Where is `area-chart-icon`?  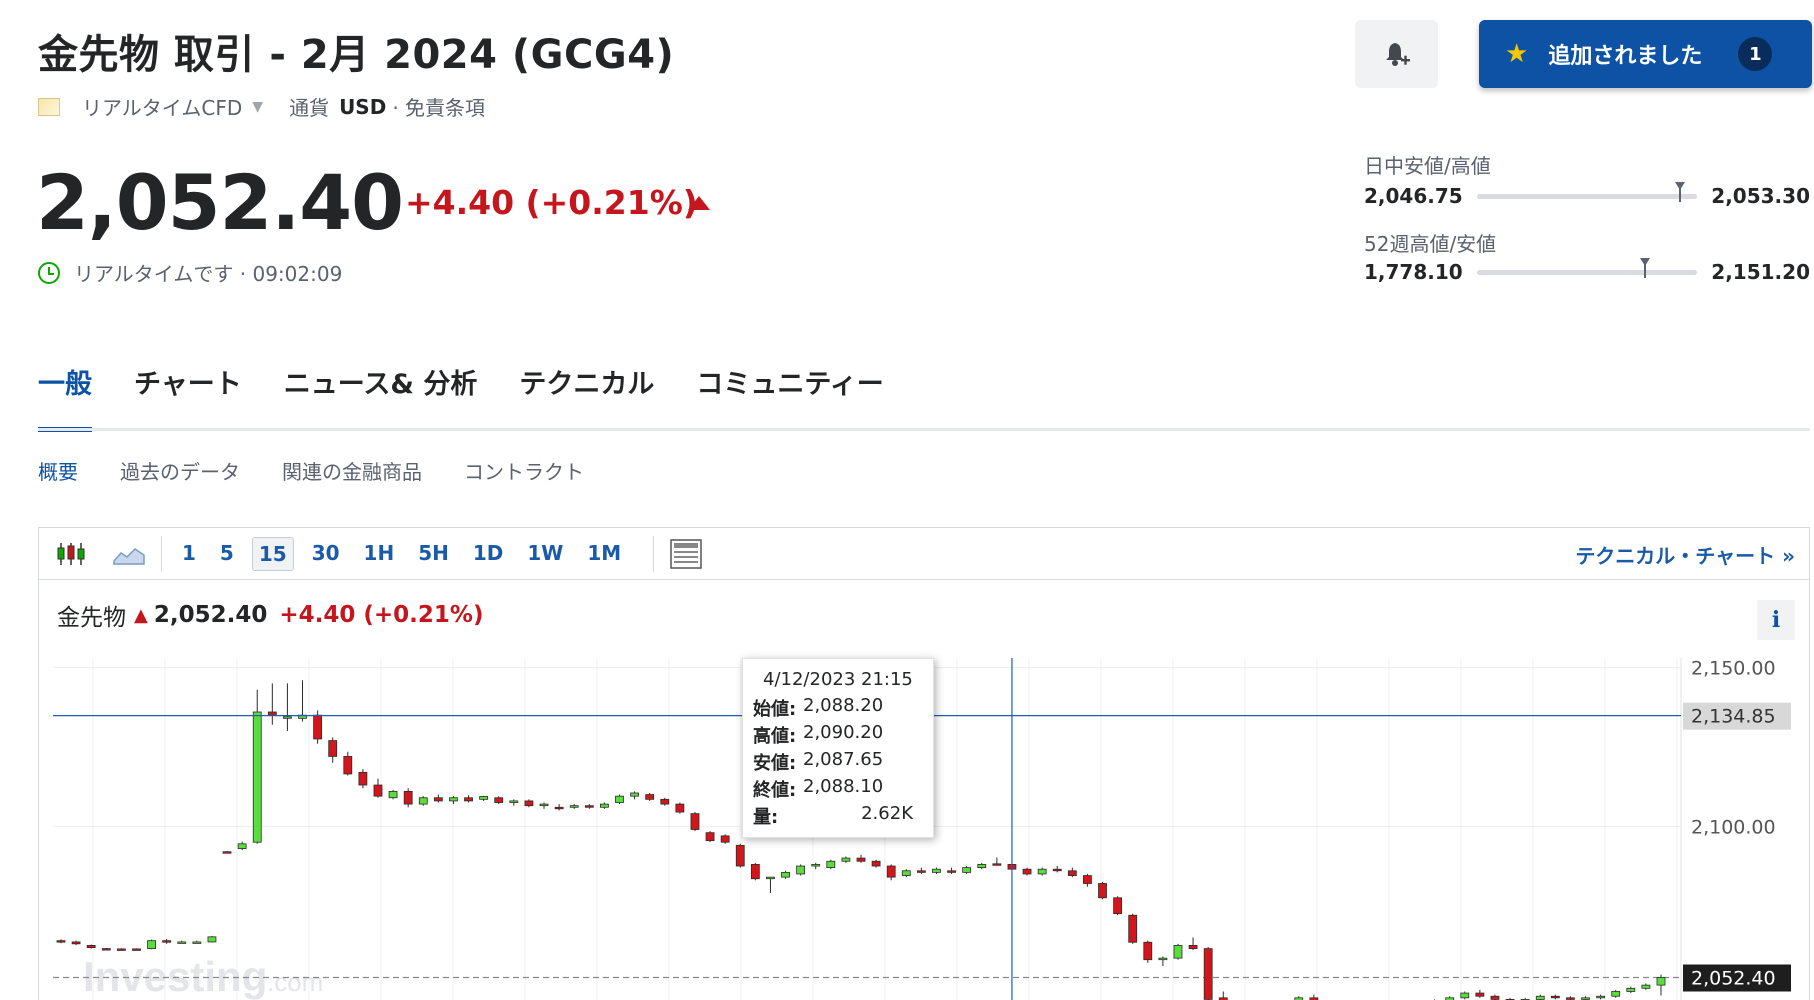
area-chart-icon is located at coordinates (129, 554).